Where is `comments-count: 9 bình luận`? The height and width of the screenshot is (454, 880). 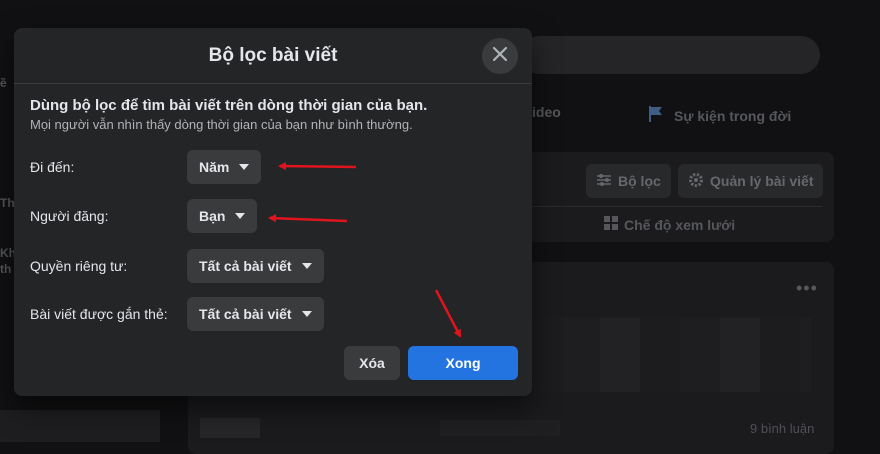 comments-count: 9 bình luận is located at coordinates (782, 428).